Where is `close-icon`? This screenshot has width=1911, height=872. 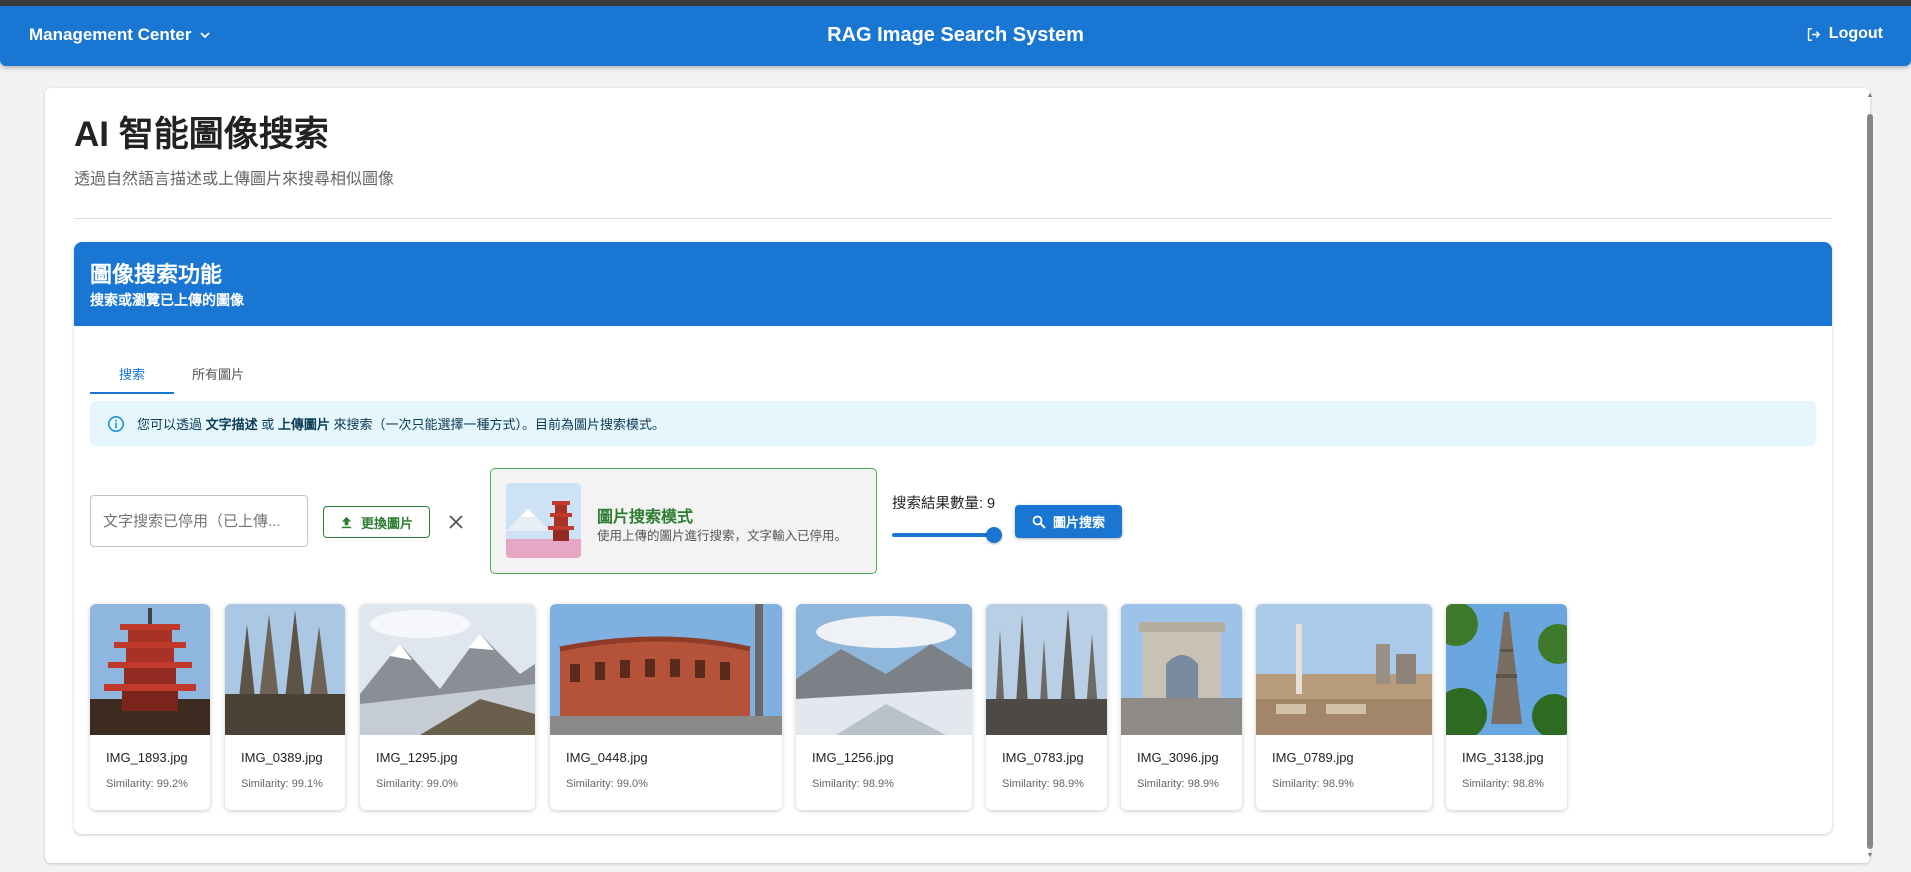 close-icon is located at coordinates (456, 522).